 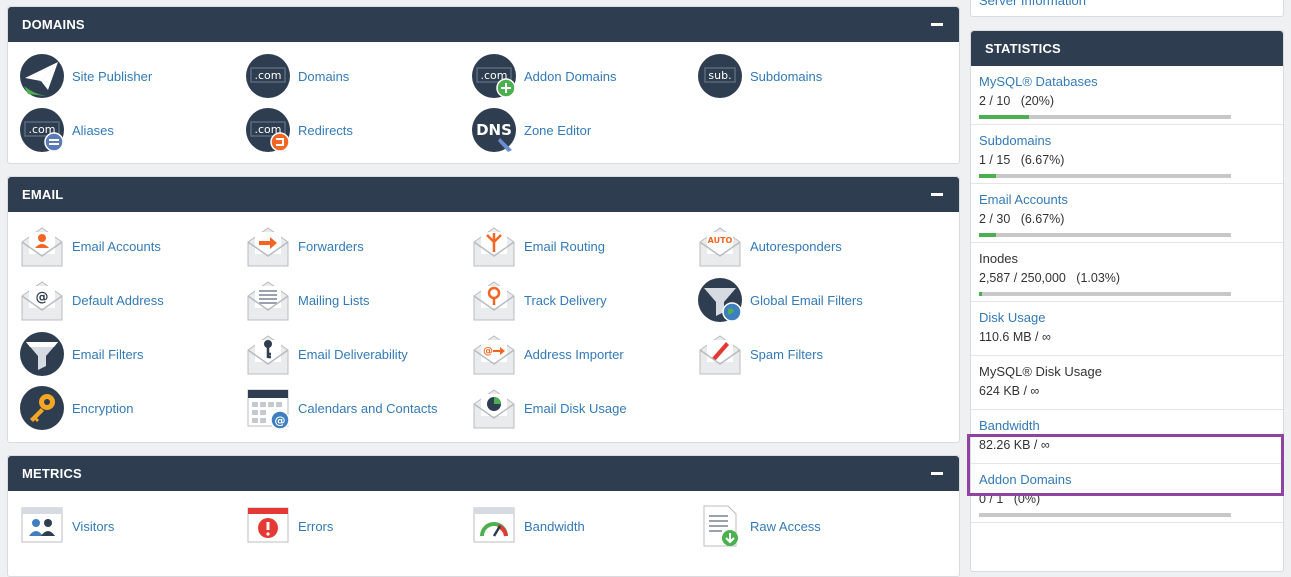 I want to click on forwarders-item: Forwarders, so click(x=359, y=246).